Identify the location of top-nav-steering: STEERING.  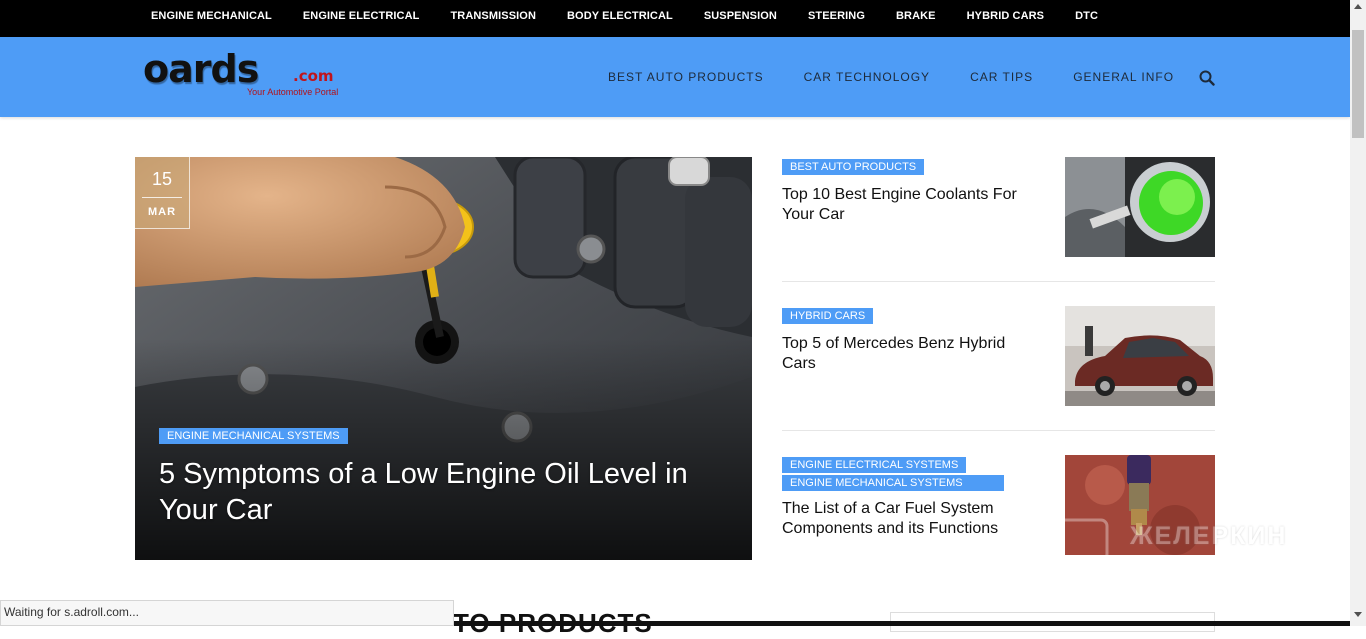
(836, 16).